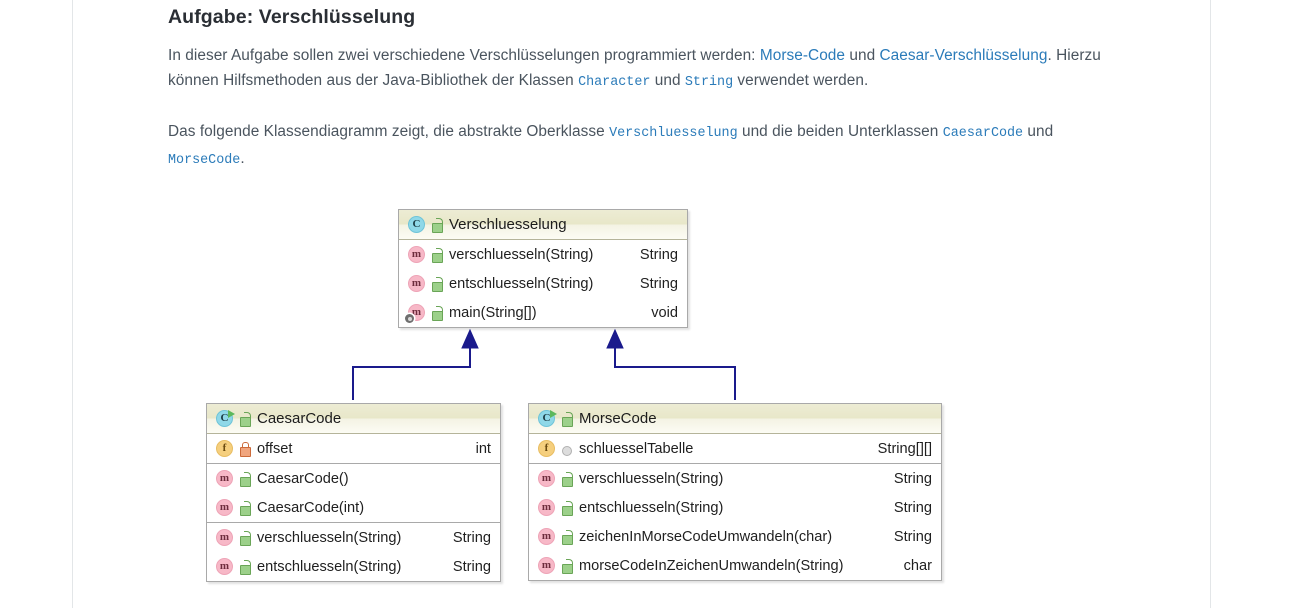  What do you see at coordinates (917, 565) in the screenshot?
I see `uml-member-type: char` at bounding box center [917, 565].